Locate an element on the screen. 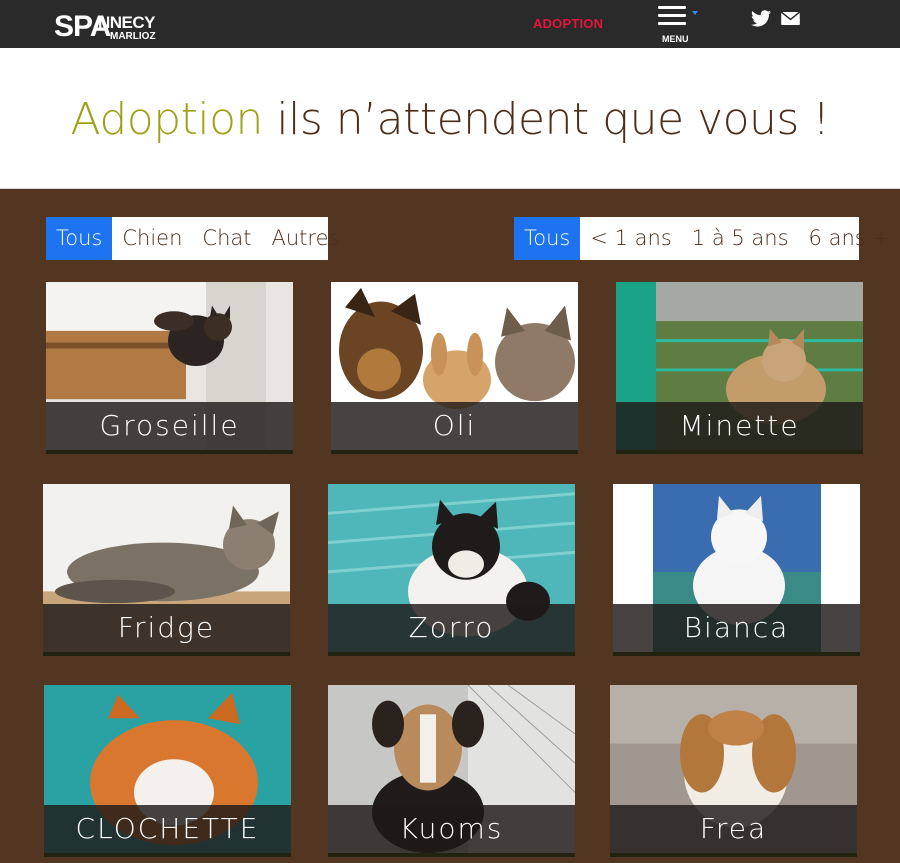  dropdown-caret-icon is located at coordinates (695, 13).